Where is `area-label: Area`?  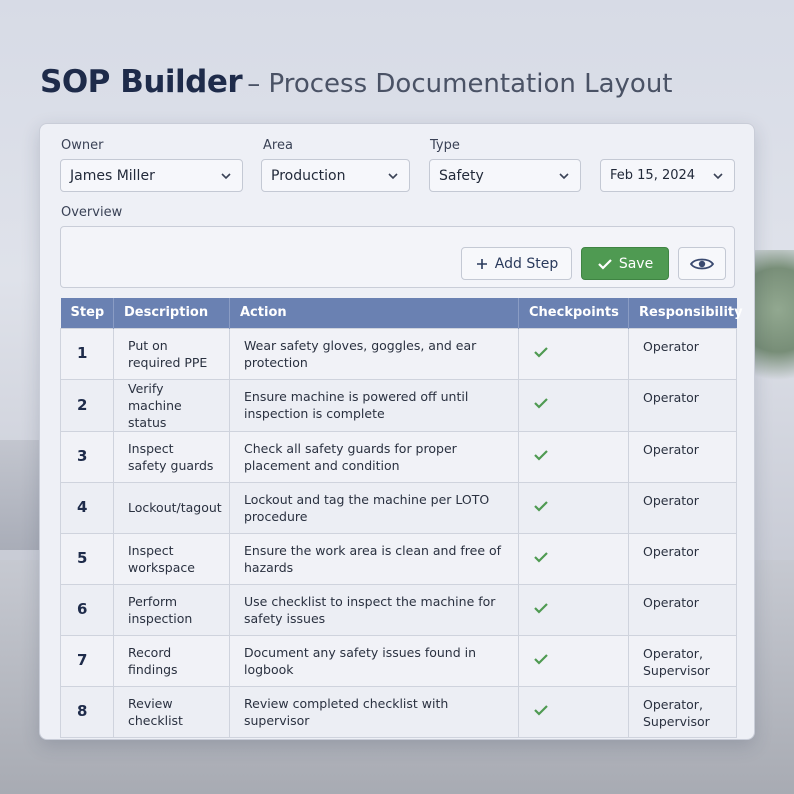
area-label: Area is located at coordinates (278, 145).